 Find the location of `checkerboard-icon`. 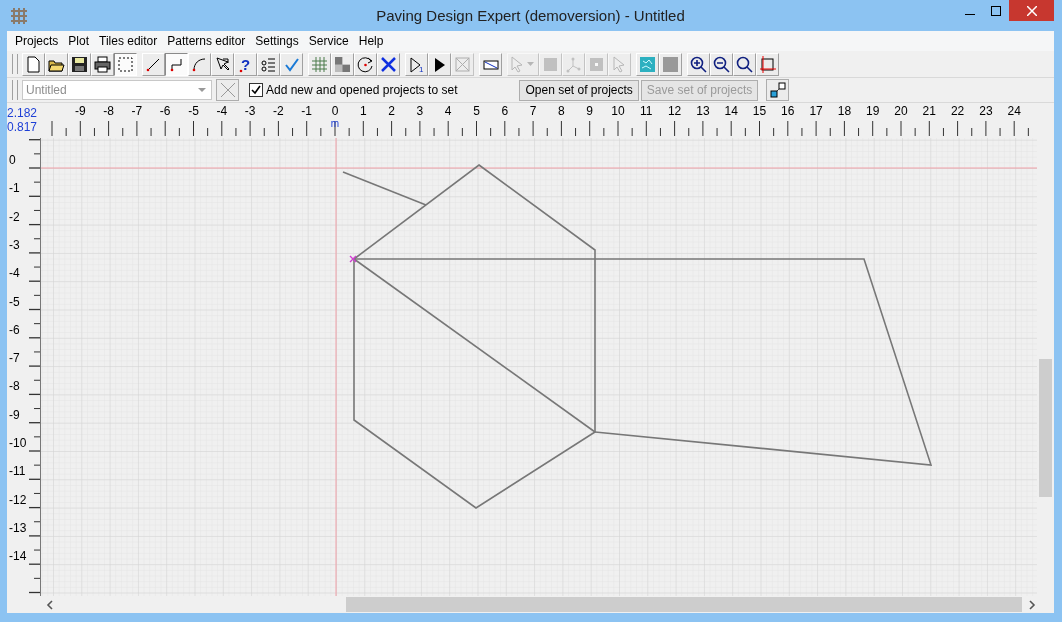

checkerboard-icon is located at coordinates (342, 64).